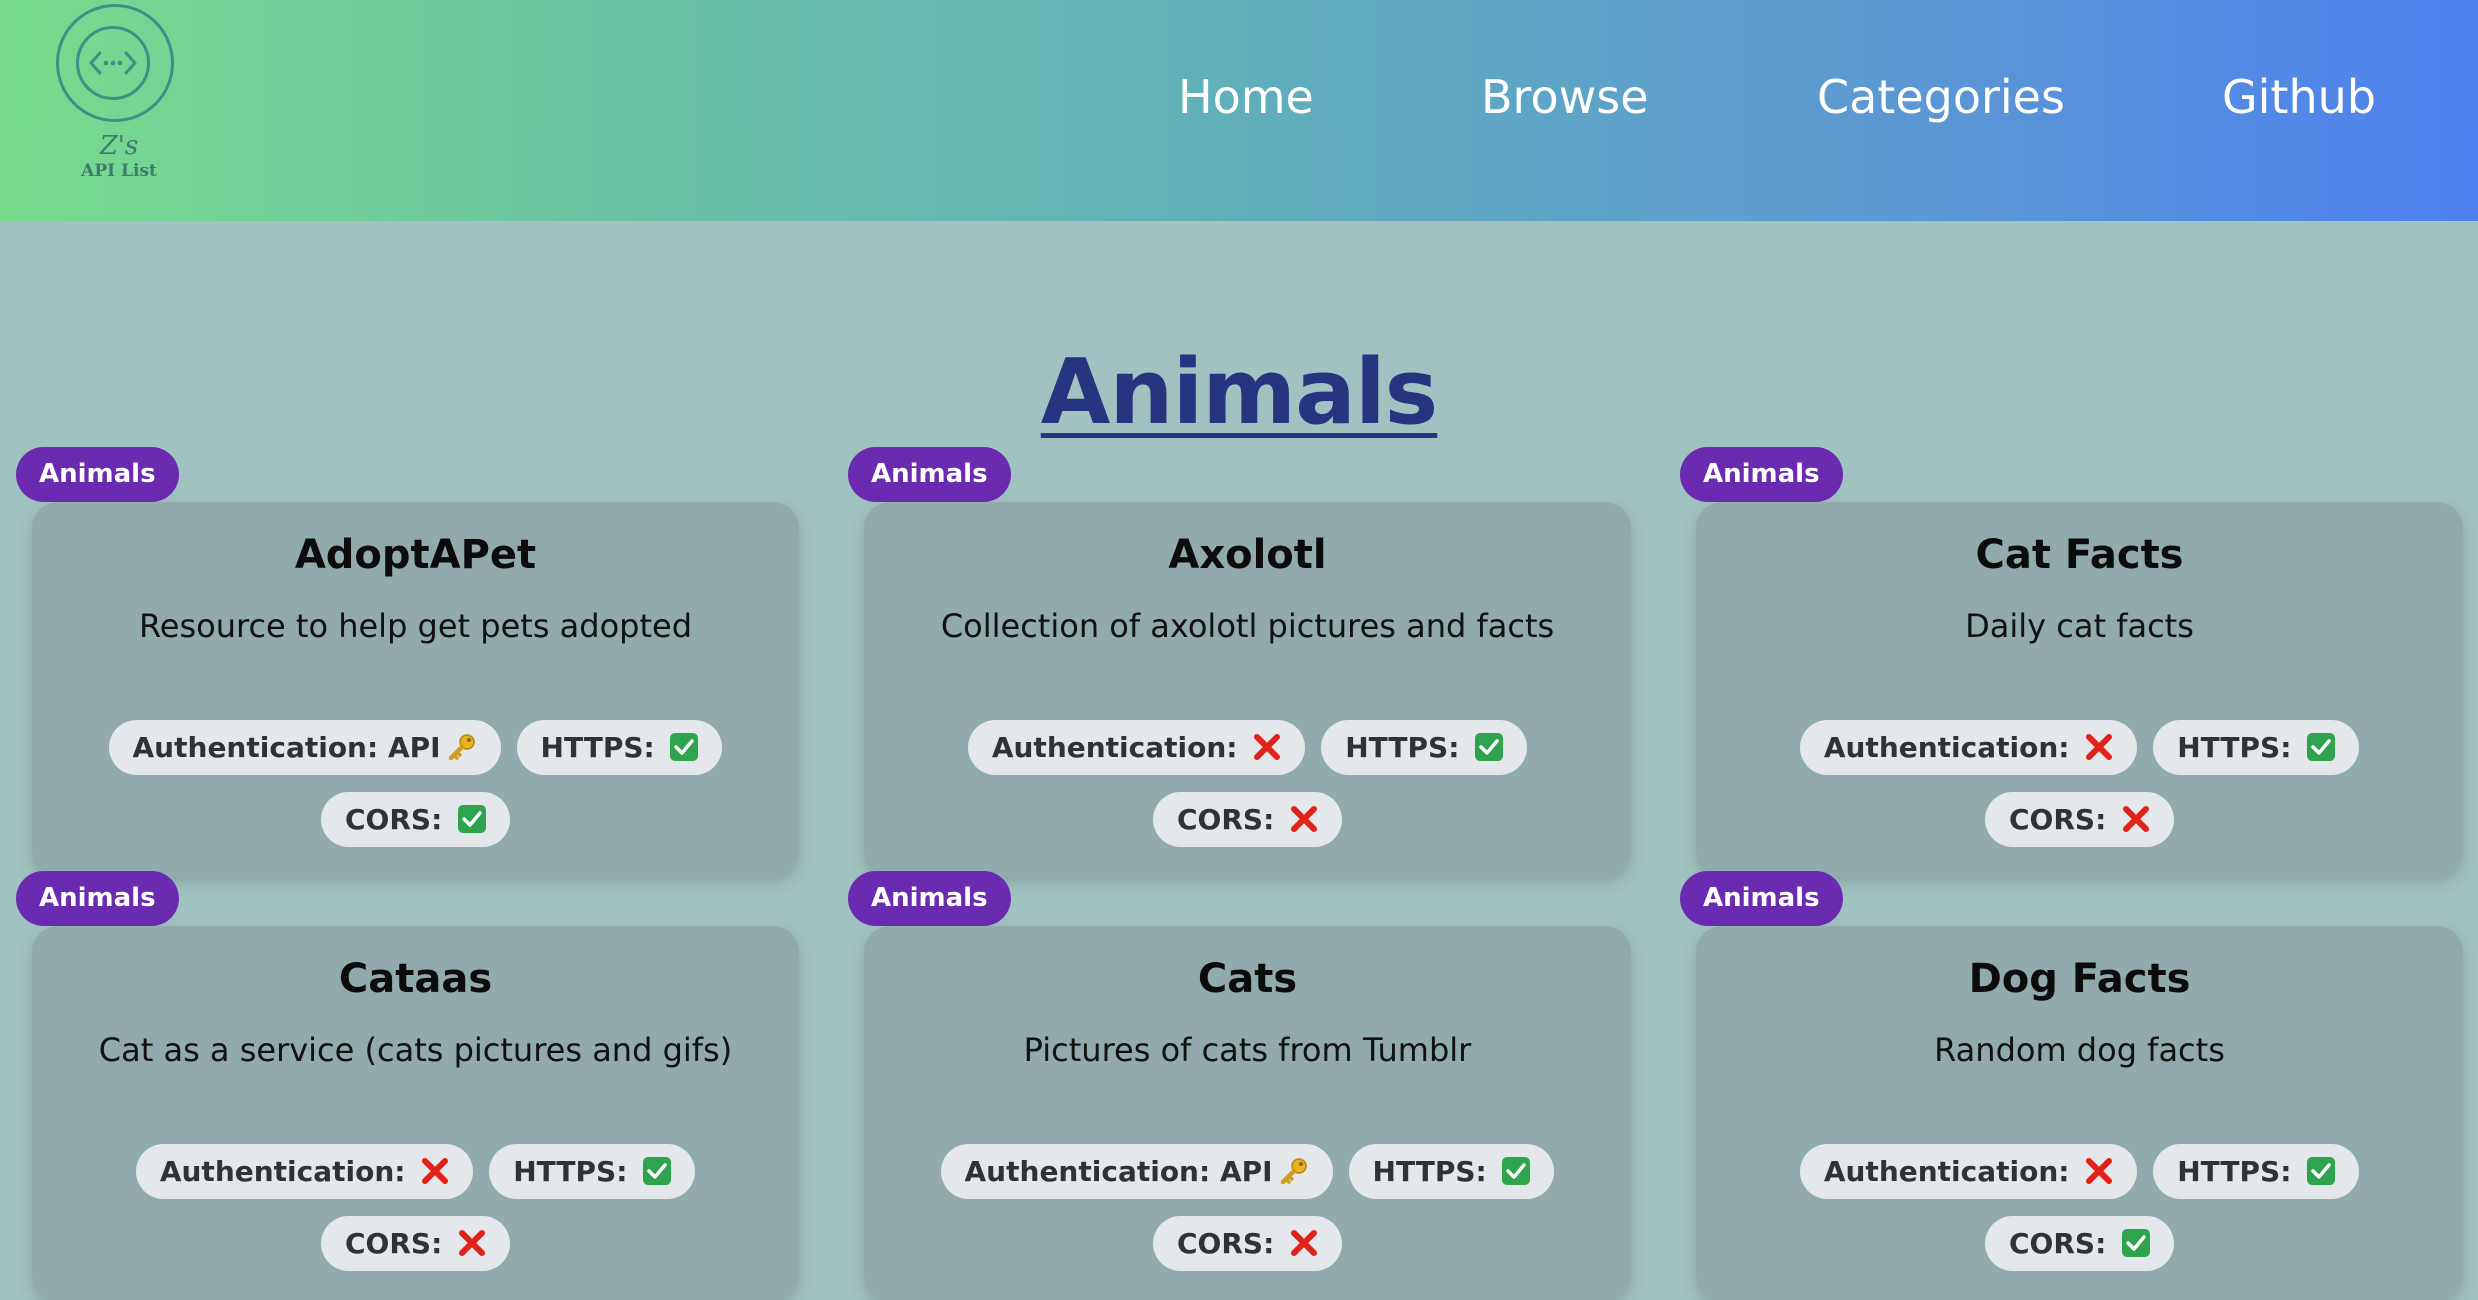 The height and width of the screenshot is (1300, 2478). I want to click on nav-github-link: Github, so click(2299, 97).